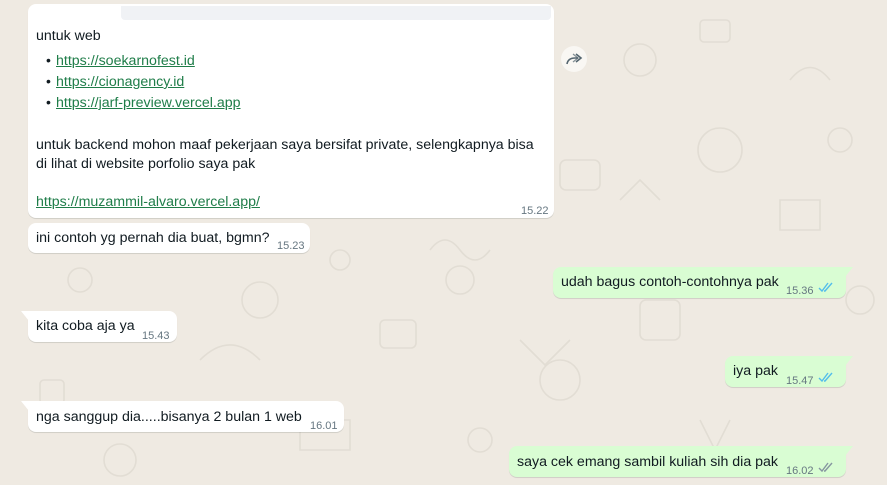  What do you see at coordinates (125, 61) in the screenshot?
I see `link-soekarnofest: https://soekarnofest.id` at bounding box center [125, 61].